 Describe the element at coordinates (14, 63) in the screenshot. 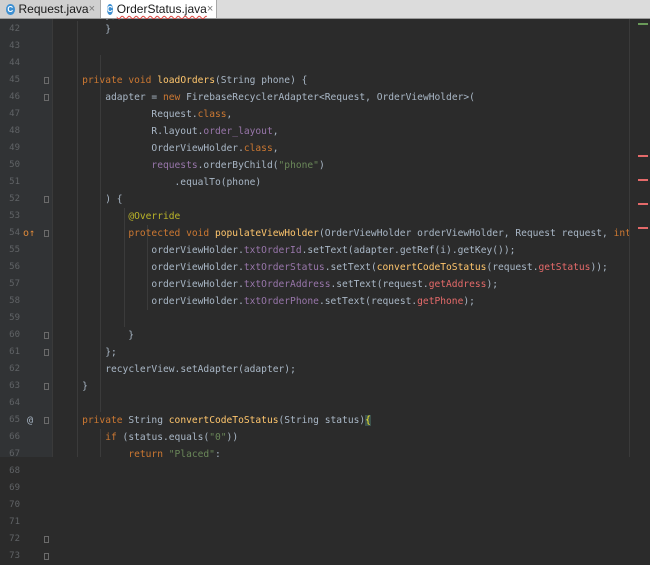

I see `line-number: 44` at that location.